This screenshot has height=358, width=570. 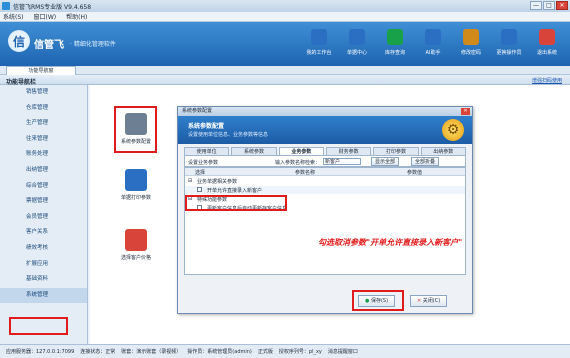 I want to click on dialog-titlebar: 系统参数配置 ✕, so click(x=325, y=111).